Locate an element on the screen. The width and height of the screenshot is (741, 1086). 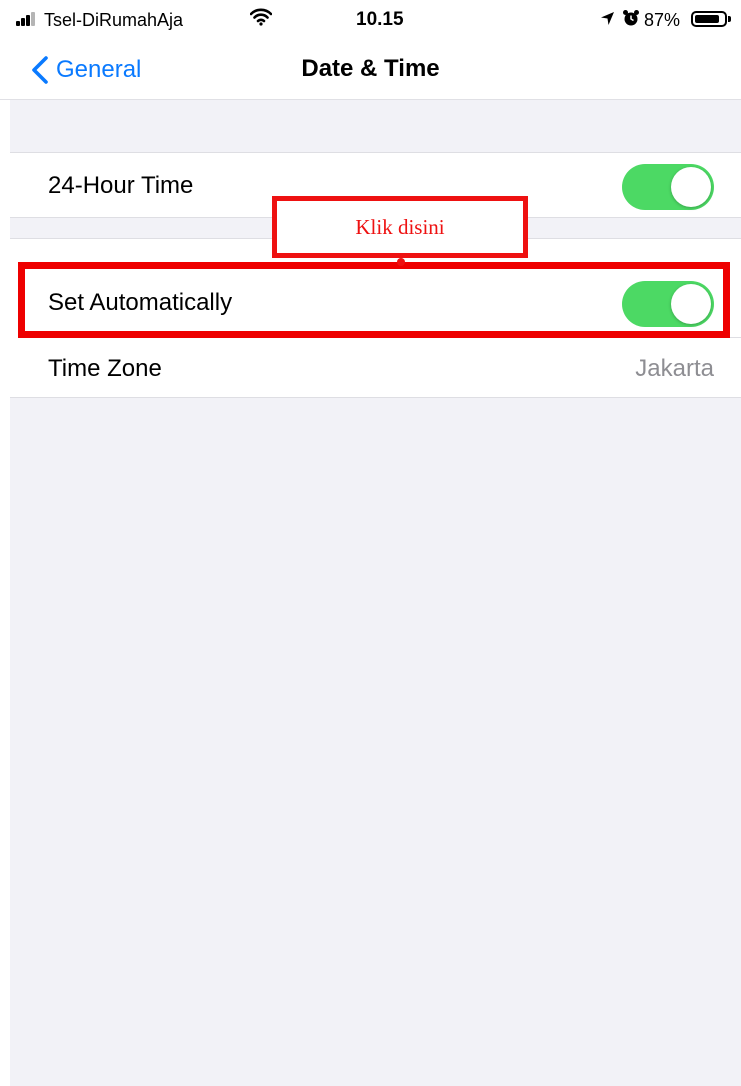
page-title: Date & Time is located at coordinates (370, 68).